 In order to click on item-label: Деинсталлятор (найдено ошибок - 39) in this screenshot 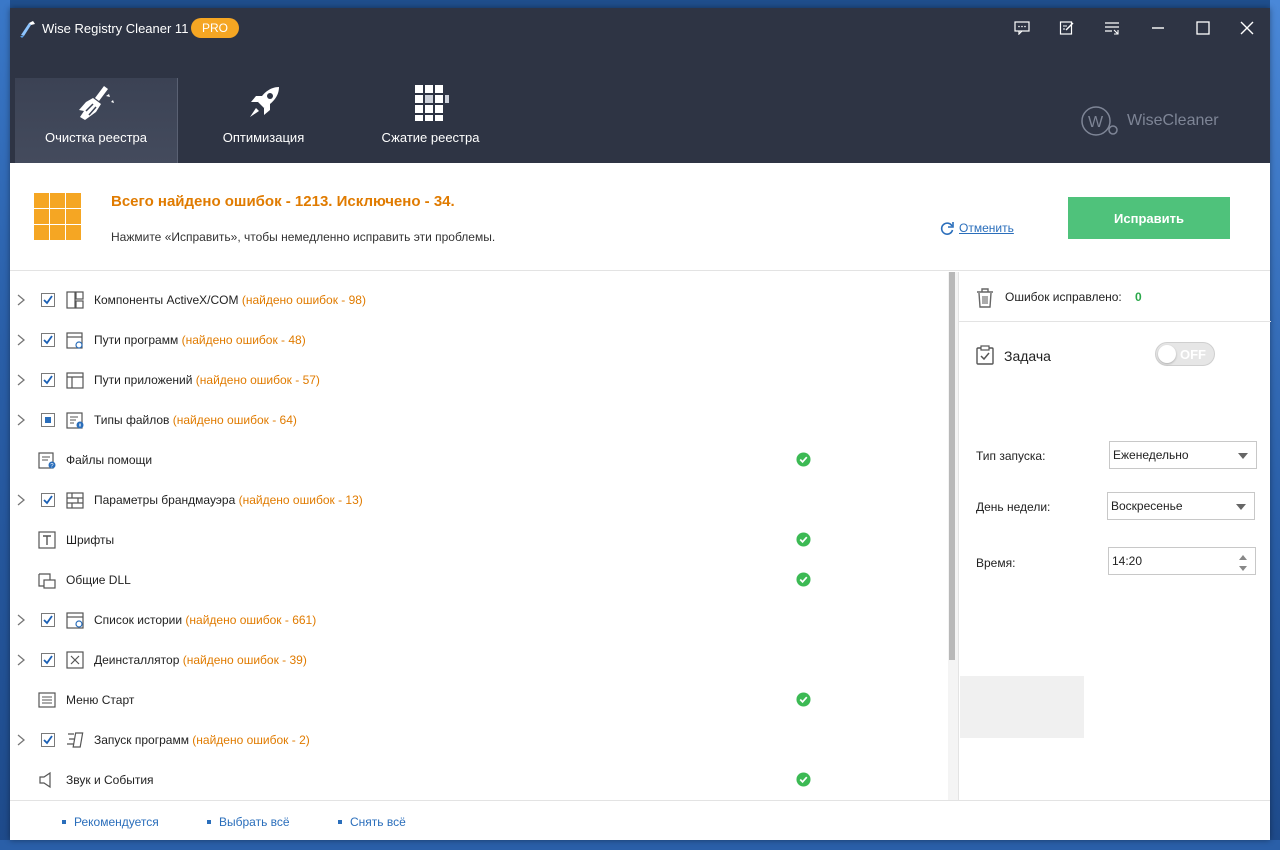, I will do `click(200, 660)`.